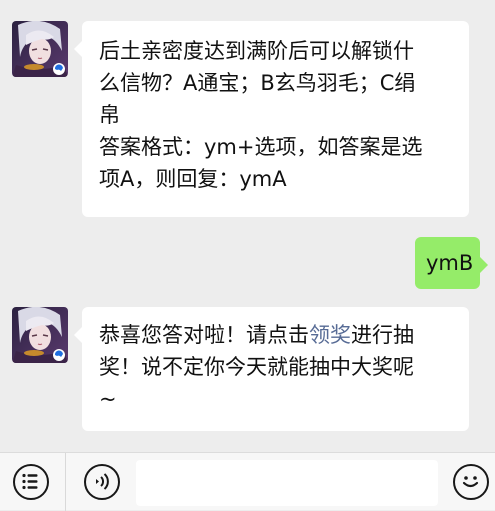 The image size is (495, 511). Describe the element at coordinates (193, 179) in the screenshot. I see `message-text-line: 项A，则回复：ymA` at that location.